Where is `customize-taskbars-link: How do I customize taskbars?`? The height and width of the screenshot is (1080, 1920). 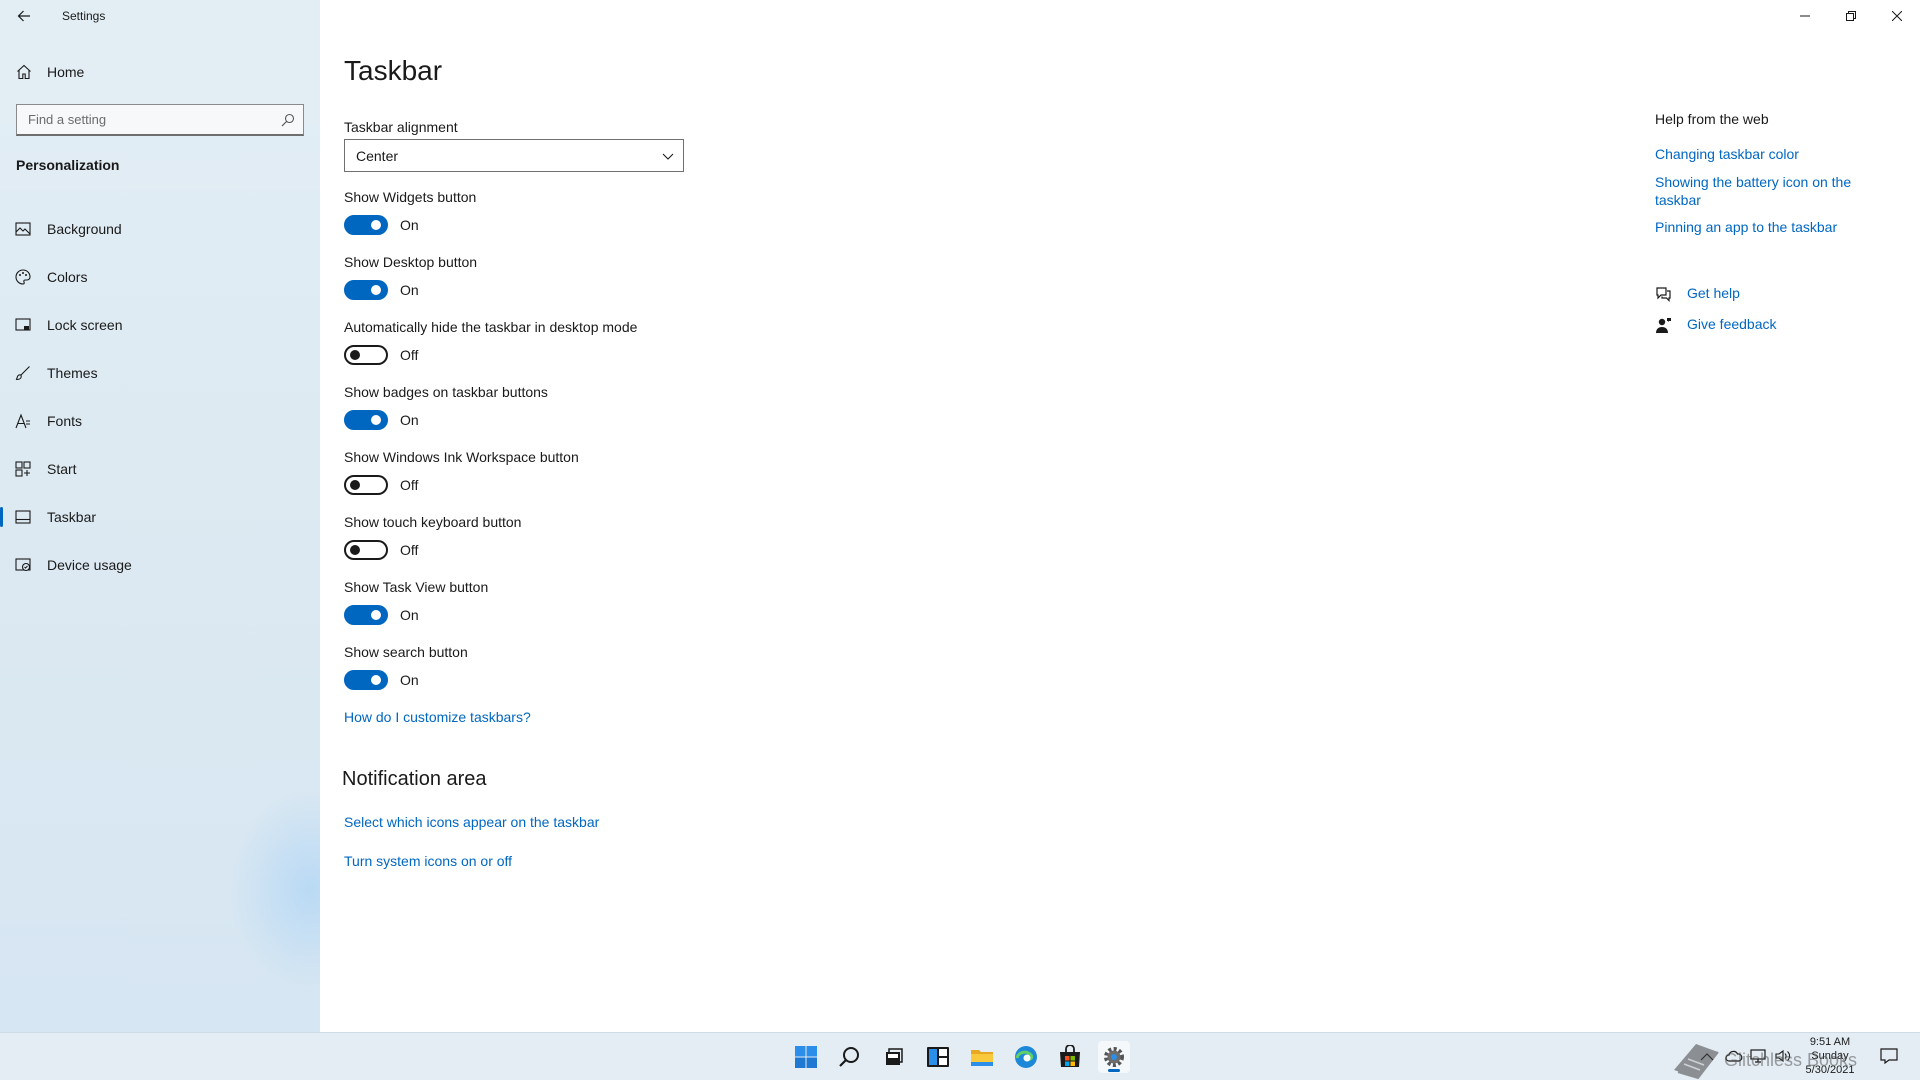
customize-taskbars-link: How do I customize taskbars? is located at coordinates (437, 717).